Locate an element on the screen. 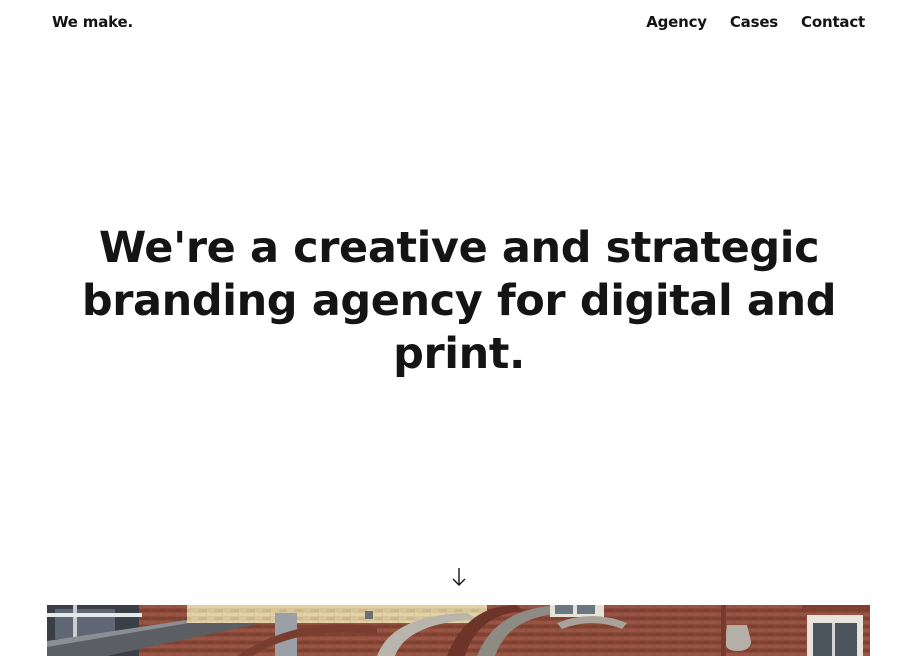 The image size is (918, 656). logo: We make. is located at coordinates (92, 22).